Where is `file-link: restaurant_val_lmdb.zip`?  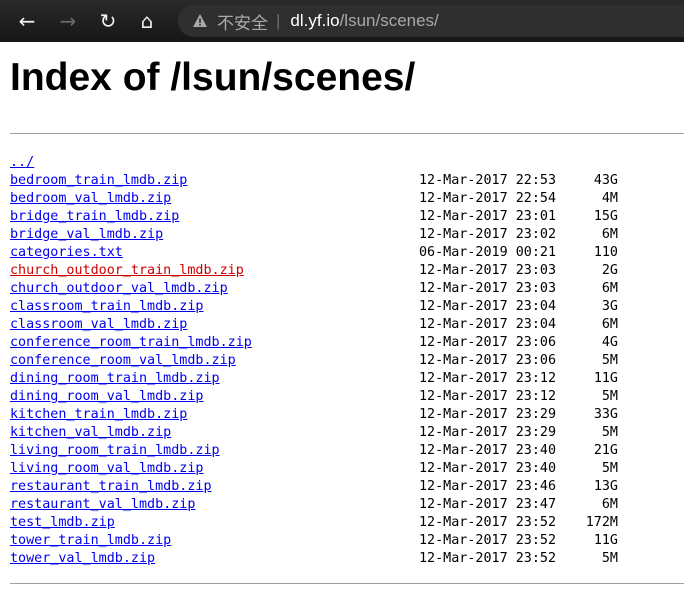
file-link: restaurant_val_lmdb.zip is located at coordinates (102, 504).